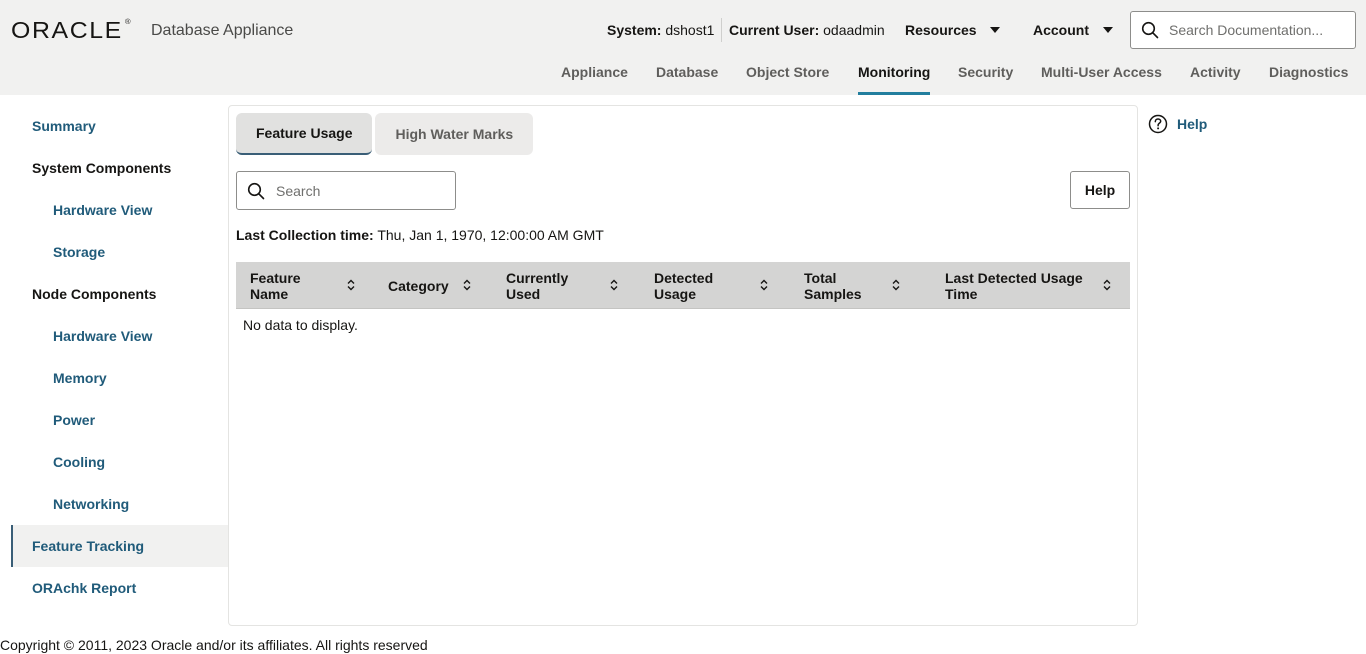 This screenshot has width=1366, height=654. I want to click on column-label: Detected Usage, so click(699, 286).